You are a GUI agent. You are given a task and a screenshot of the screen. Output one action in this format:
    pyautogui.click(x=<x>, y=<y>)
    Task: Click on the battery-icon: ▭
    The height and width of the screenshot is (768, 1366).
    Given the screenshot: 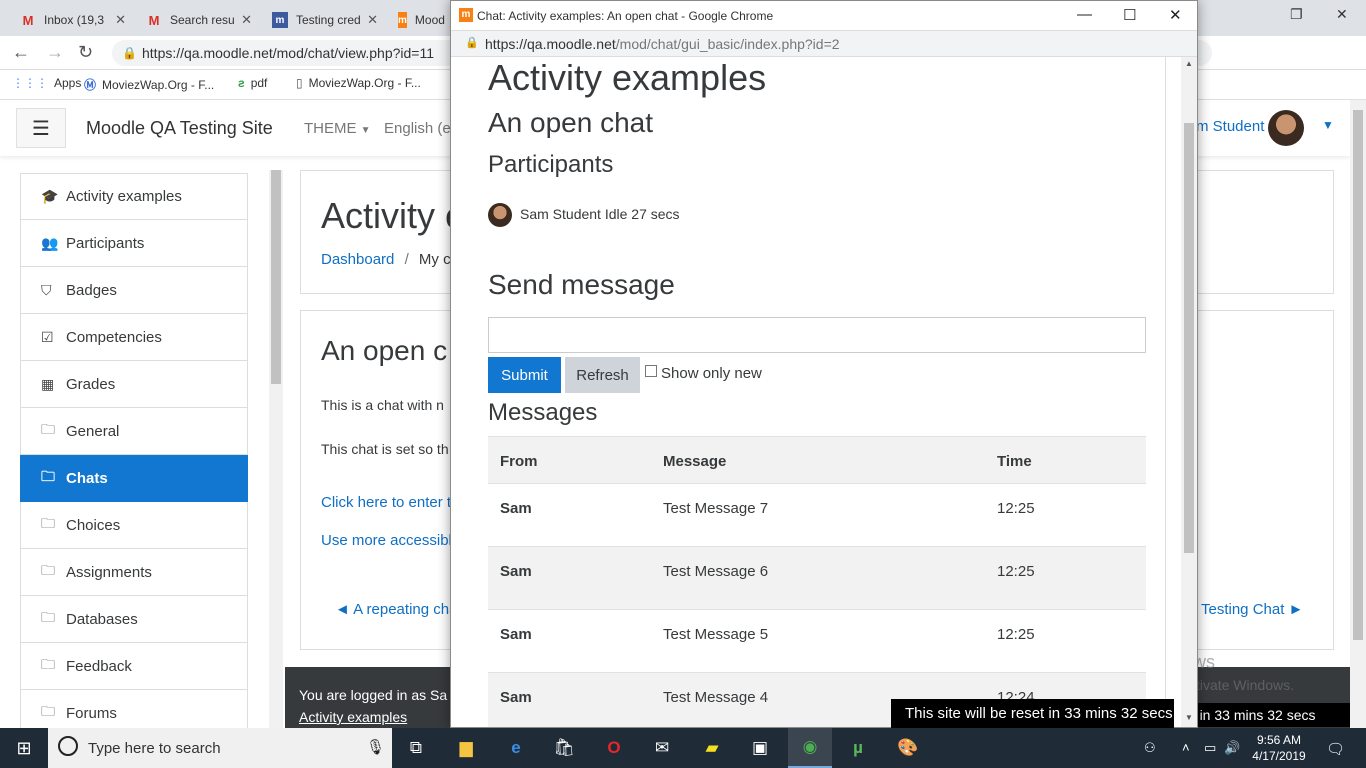 What is the action you would take?
    pyautogui.click(x=1210, y=748)
    